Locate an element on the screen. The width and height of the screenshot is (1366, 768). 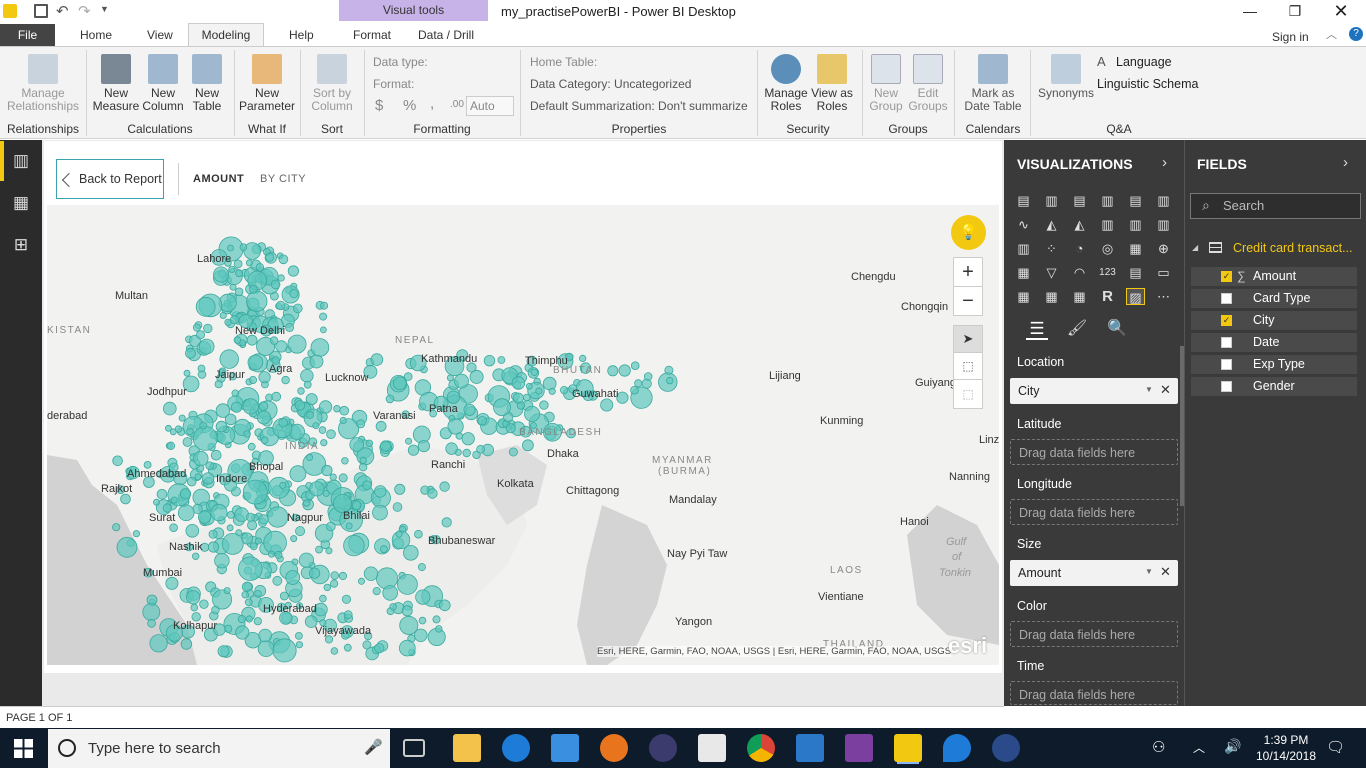
chrome-icon is located at coordinates (761, 748).